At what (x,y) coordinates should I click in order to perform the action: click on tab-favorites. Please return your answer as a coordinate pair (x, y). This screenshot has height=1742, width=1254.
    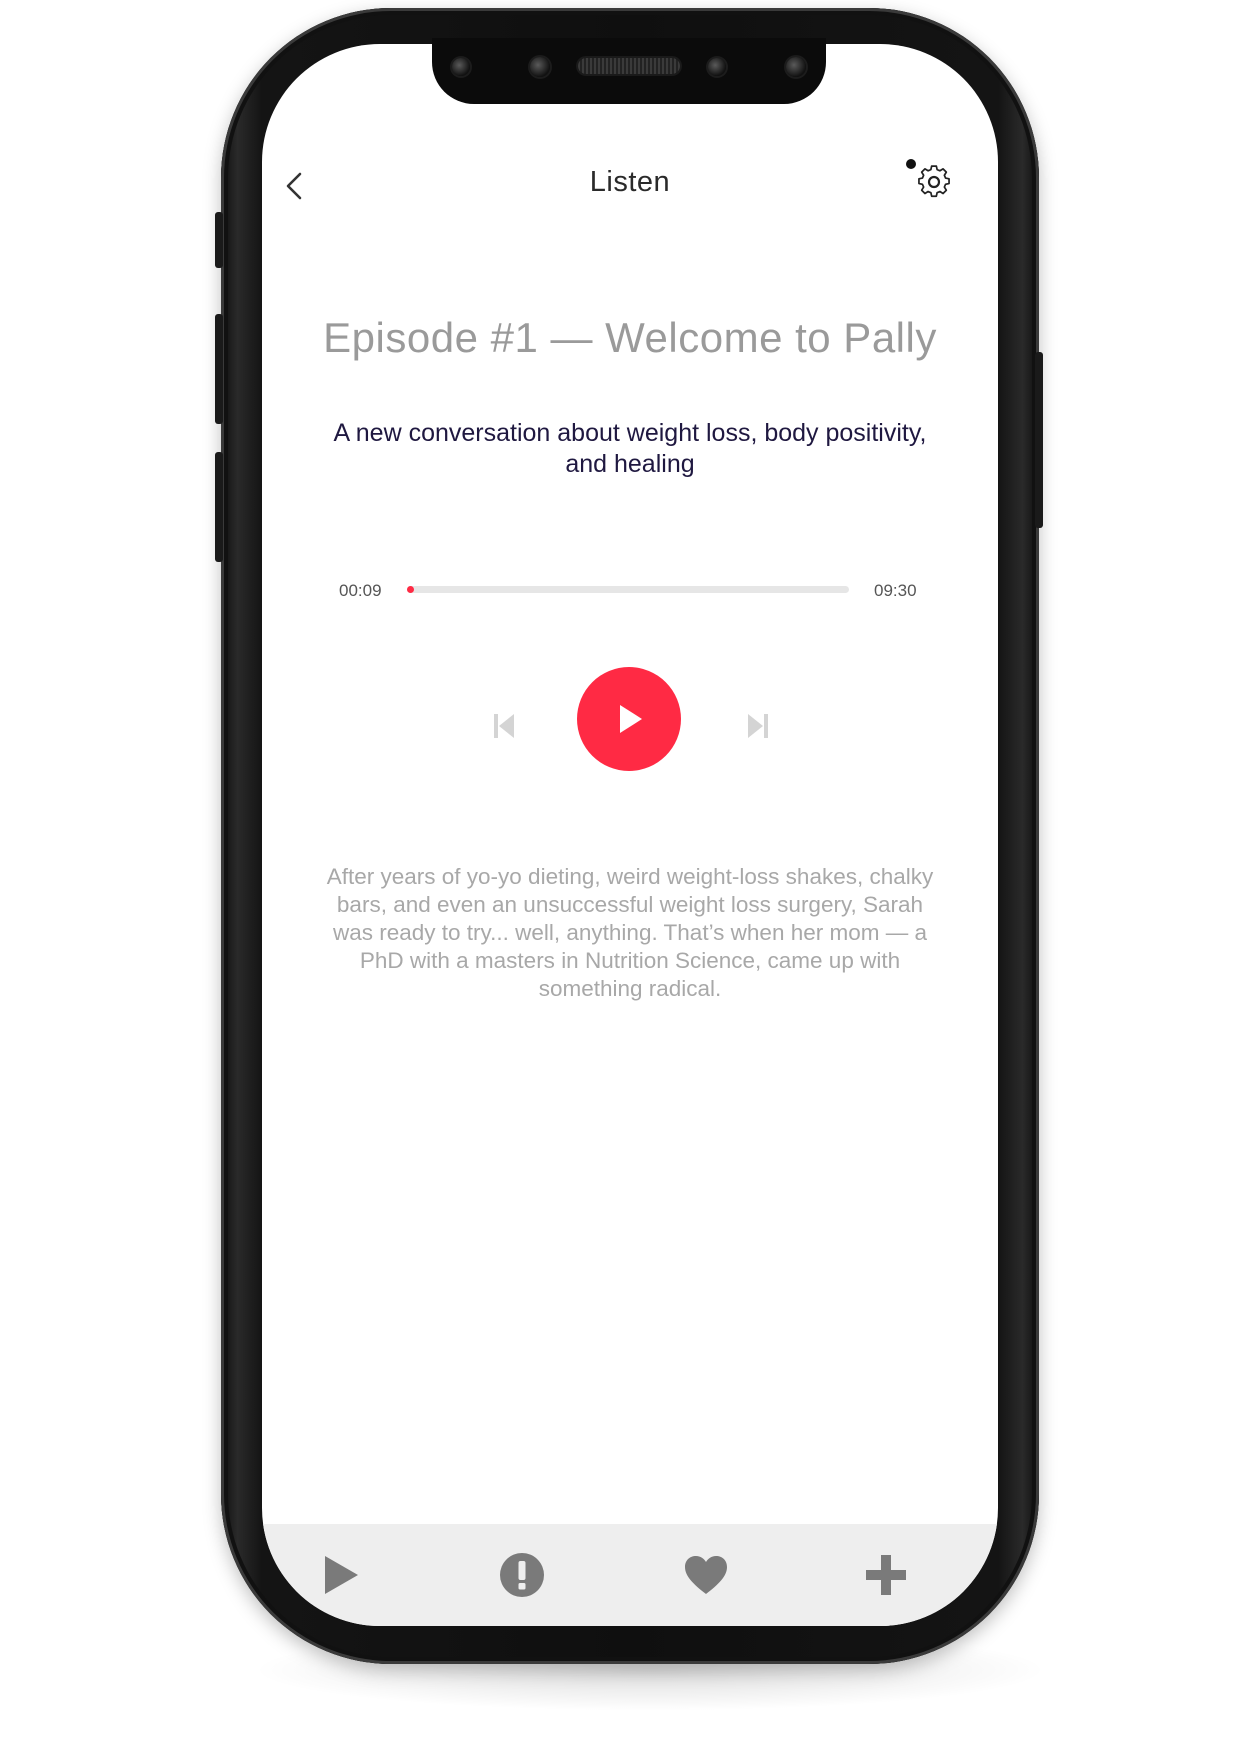
    Looking at the image, I should click on (706, 1575).